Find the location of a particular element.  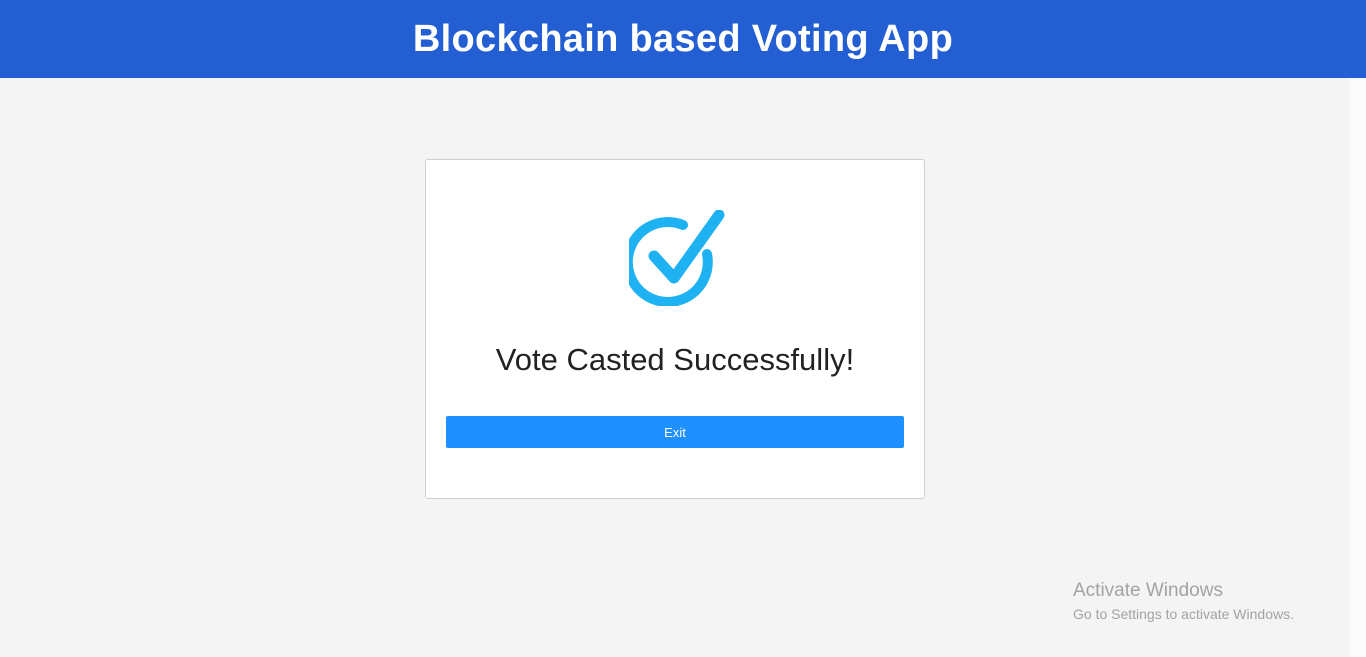

success-message: Vote Casted Successfully! is located at coordinates (675, 359).